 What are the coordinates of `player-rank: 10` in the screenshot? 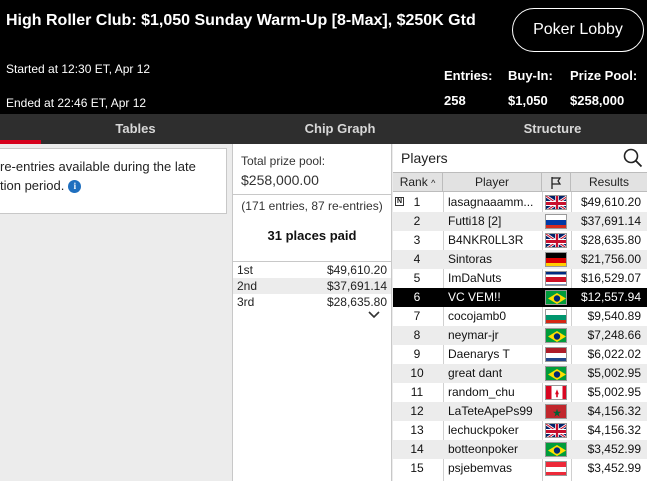 It's located at (417, 373).